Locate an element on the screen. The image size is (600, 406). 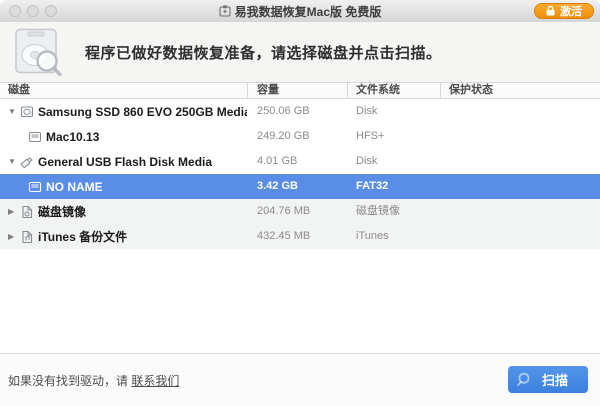
disk-name-cell: ▼ General USB Flash Disk Media is located at coordinates (123, 161).